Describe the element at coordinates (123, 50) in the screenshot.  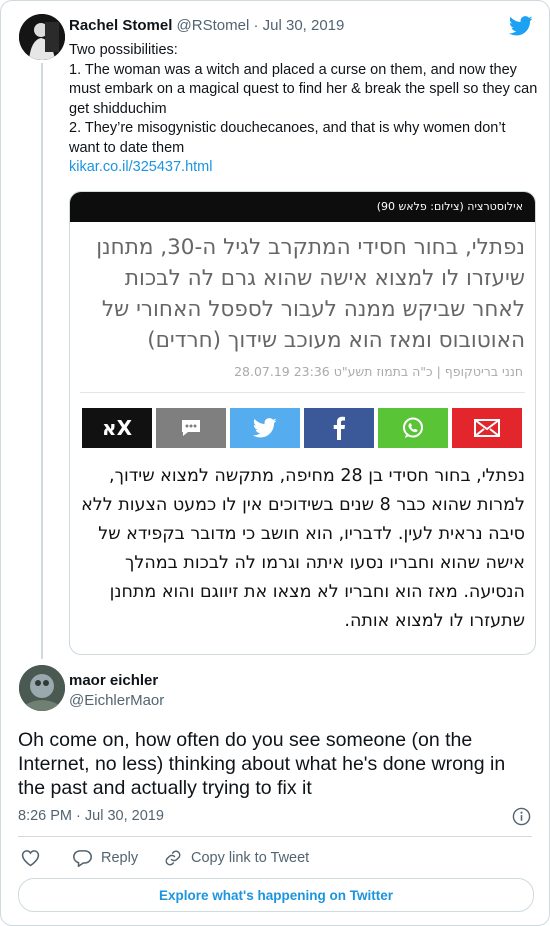
I see `tweet-line: Two possibilities:` at that location.